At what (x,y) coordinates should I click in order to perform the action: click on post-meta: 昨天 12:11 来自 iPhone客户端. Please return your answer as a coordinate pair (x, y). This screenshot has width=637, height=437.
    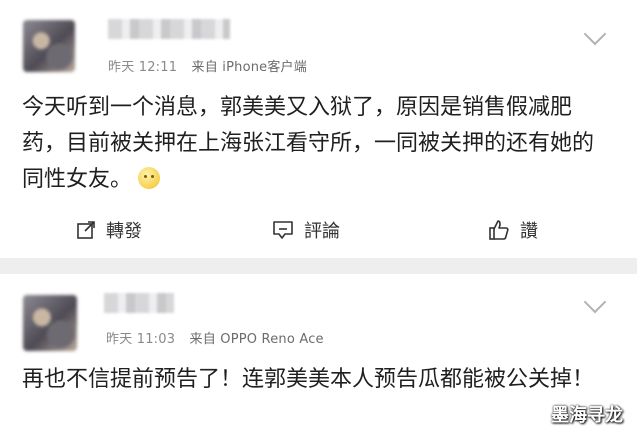
    Looking at the image, I should click on (212, 65).